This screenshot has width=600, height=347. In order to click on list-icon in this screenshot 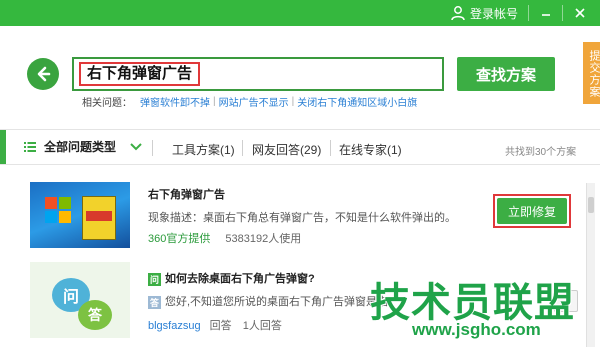, I will do `click(30, 146)`.